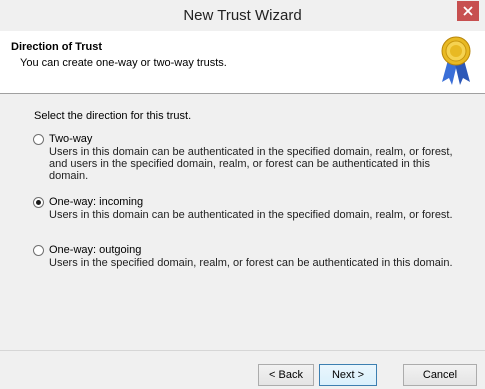 The width and height of the screenshot is (485, 389). I want to click on header-title: Direction of Trust, so click(57, 47).